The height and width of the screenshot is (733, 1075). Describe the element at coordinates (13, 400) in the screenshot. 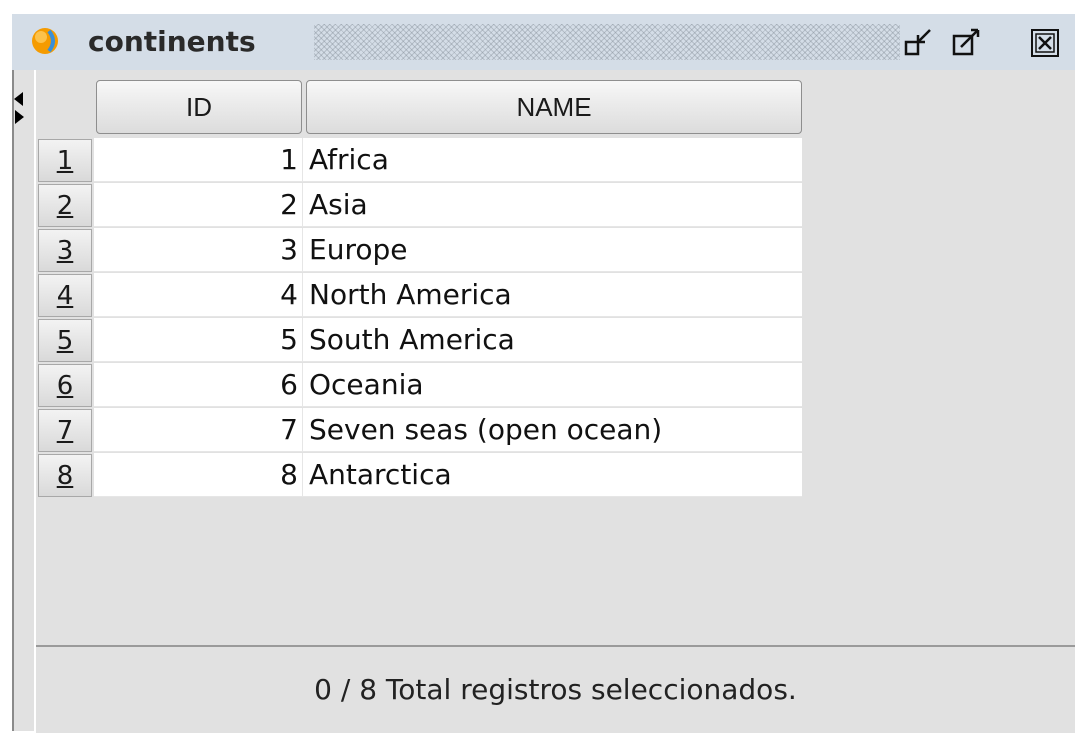

I see `strip-edge` at that location.